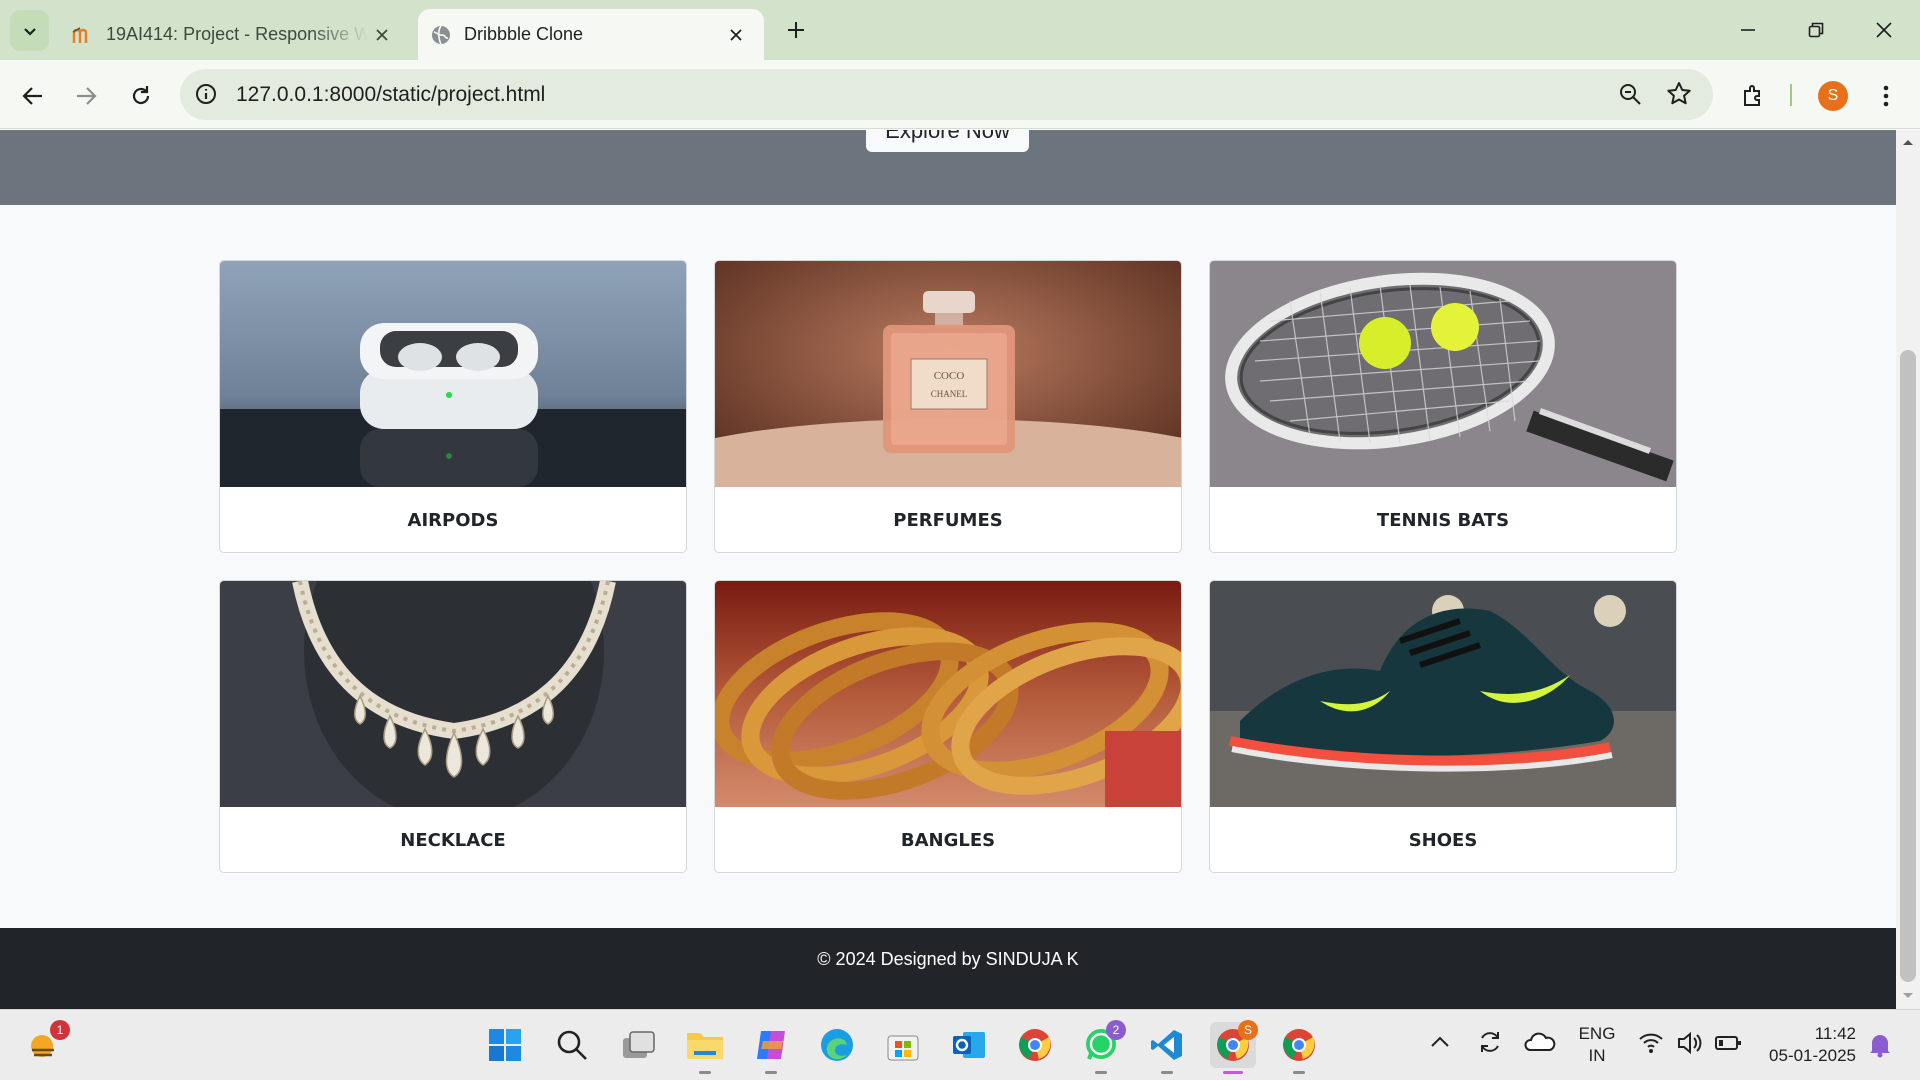 Image resolution: width=1920 pixels, height=1080 pixels. I want to click on avatar: S, so click(1833, 96).